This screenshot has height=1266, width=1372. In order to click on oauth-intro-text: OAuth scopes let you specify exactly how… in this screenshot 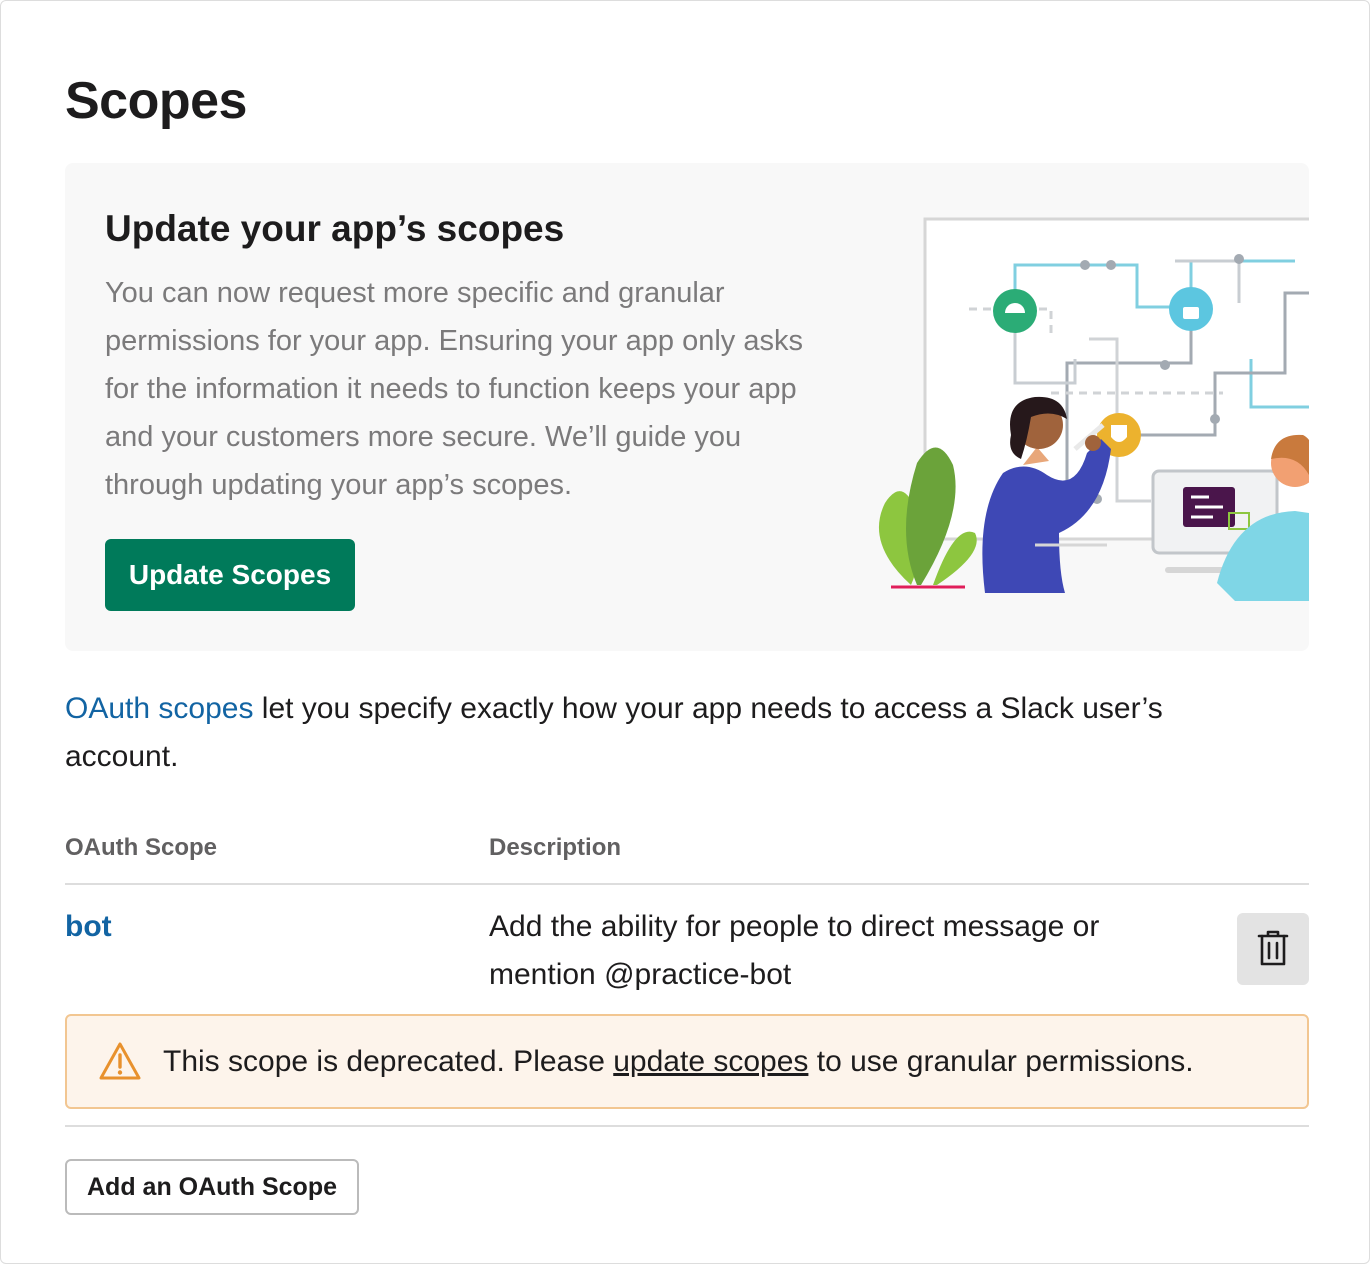, I will do `click(665, 733)`.